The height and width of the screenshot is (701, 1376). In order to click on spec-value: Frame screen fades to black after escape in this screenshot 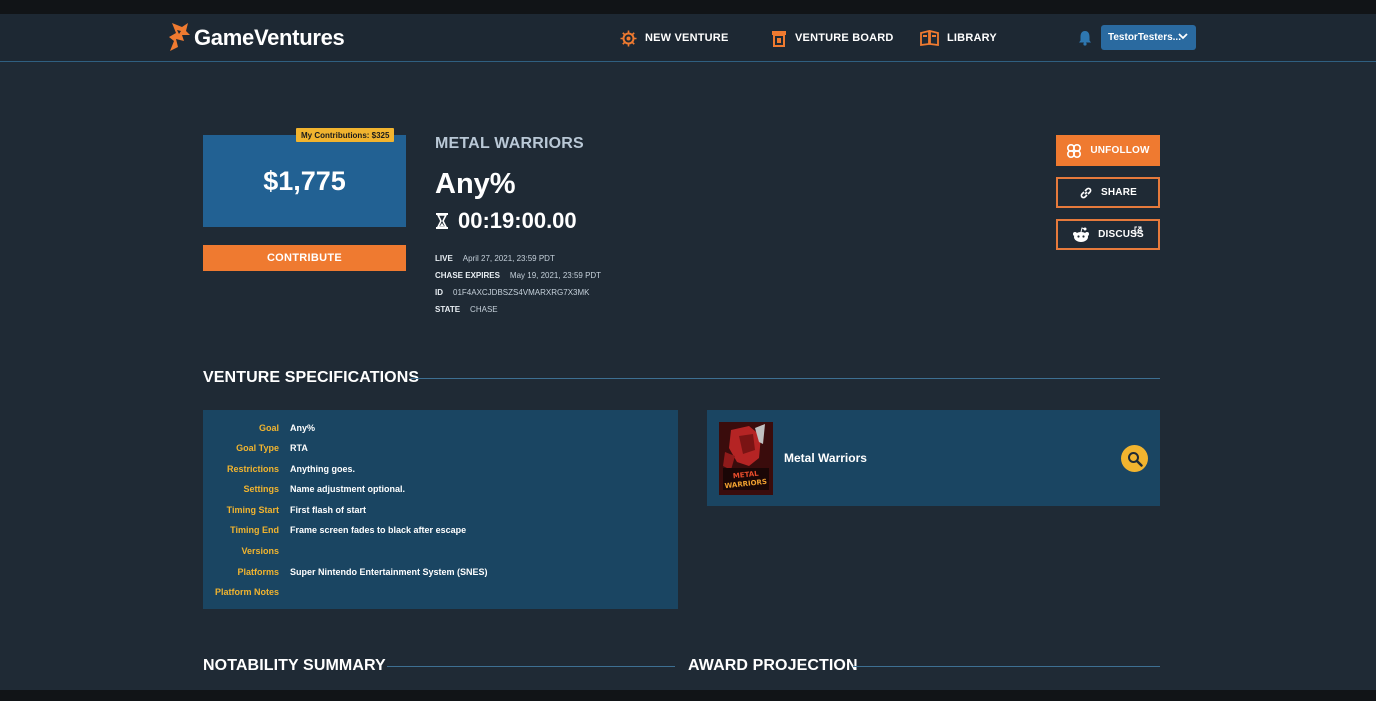, I will do `click(378, 530)`.